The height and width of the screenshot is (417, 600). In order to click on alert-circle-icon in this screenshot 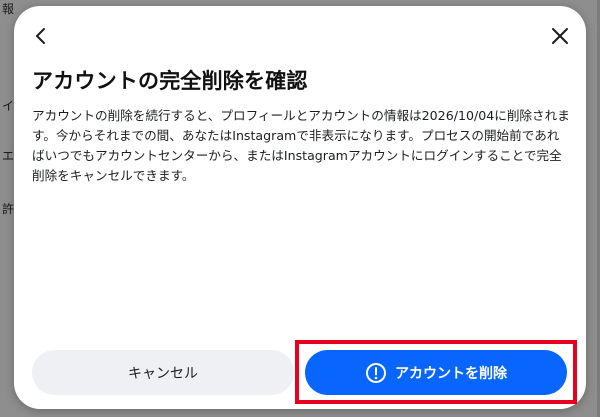, I will do `click(376, 373)`.